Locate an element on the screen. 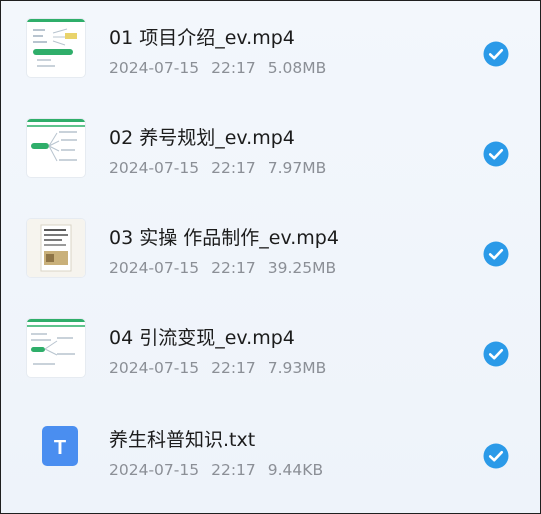 This screenshot has width=541, height=514. file-meta: 2024-07-15 22:17 9.44KB is located at coordinates (222, 470).